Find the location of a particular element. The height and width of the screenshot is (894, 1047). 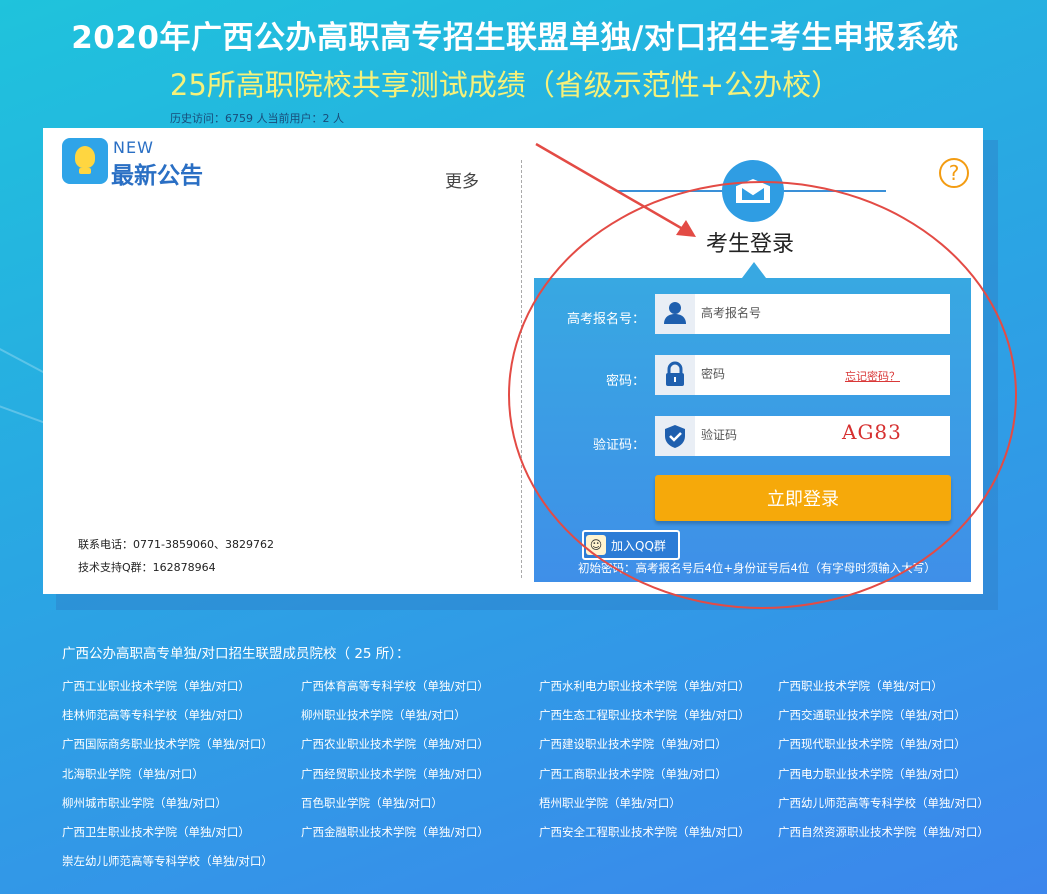

school-link: 崇左幼儿师范高等专科学校（单独/对口） is located at coordinates (167, 861).